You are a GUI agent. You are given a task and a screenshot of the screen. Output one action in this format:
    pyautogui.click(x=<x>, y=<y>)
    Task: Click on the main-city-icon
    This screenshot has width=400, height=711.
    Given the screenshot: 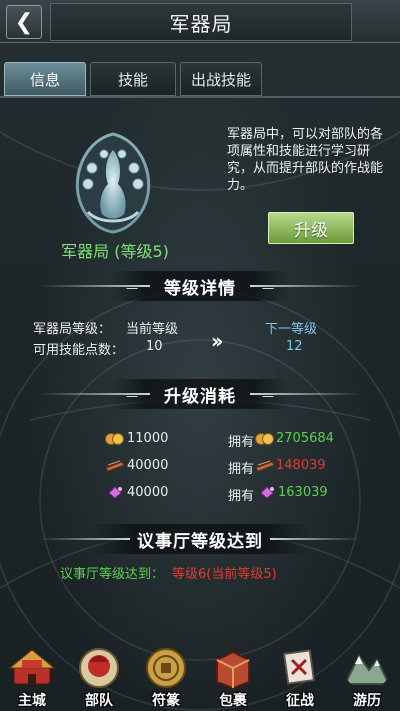 What is the action you would take?
    pyautogui.click(x=32, y=667)
    